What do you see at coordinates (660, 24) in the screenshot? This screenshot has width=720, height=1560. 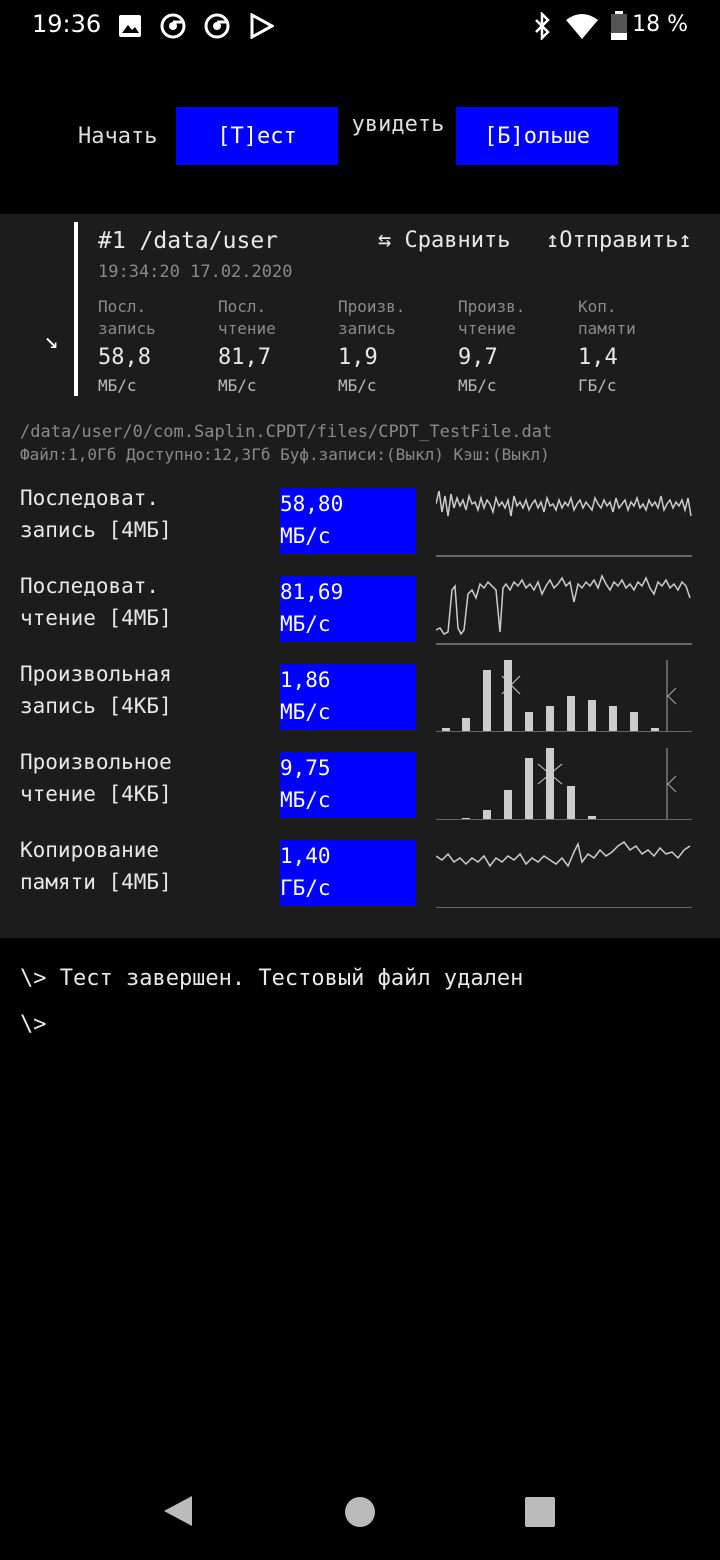 I see `battery-percent: 18 %` at bounding box center [660, 24].